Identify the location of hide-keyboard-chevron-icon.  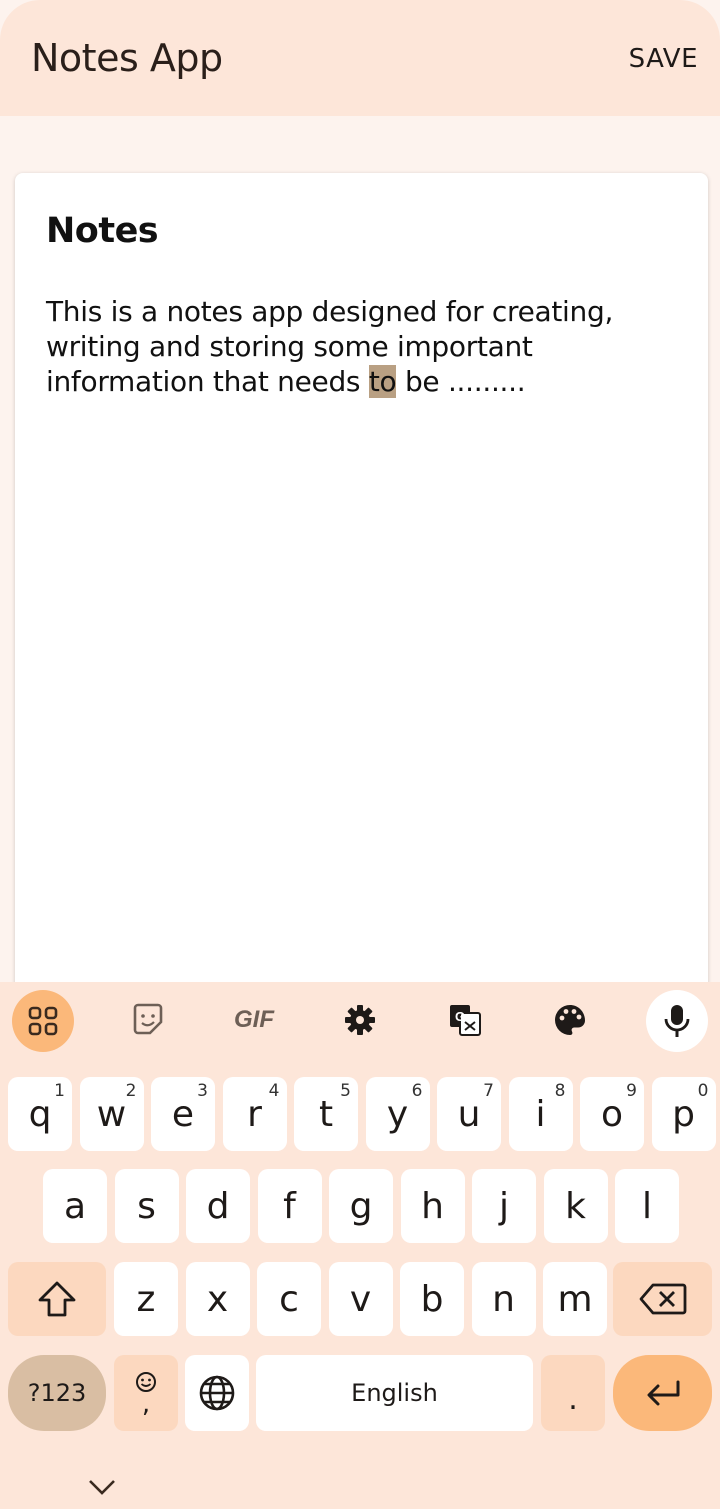
(102, 1489).